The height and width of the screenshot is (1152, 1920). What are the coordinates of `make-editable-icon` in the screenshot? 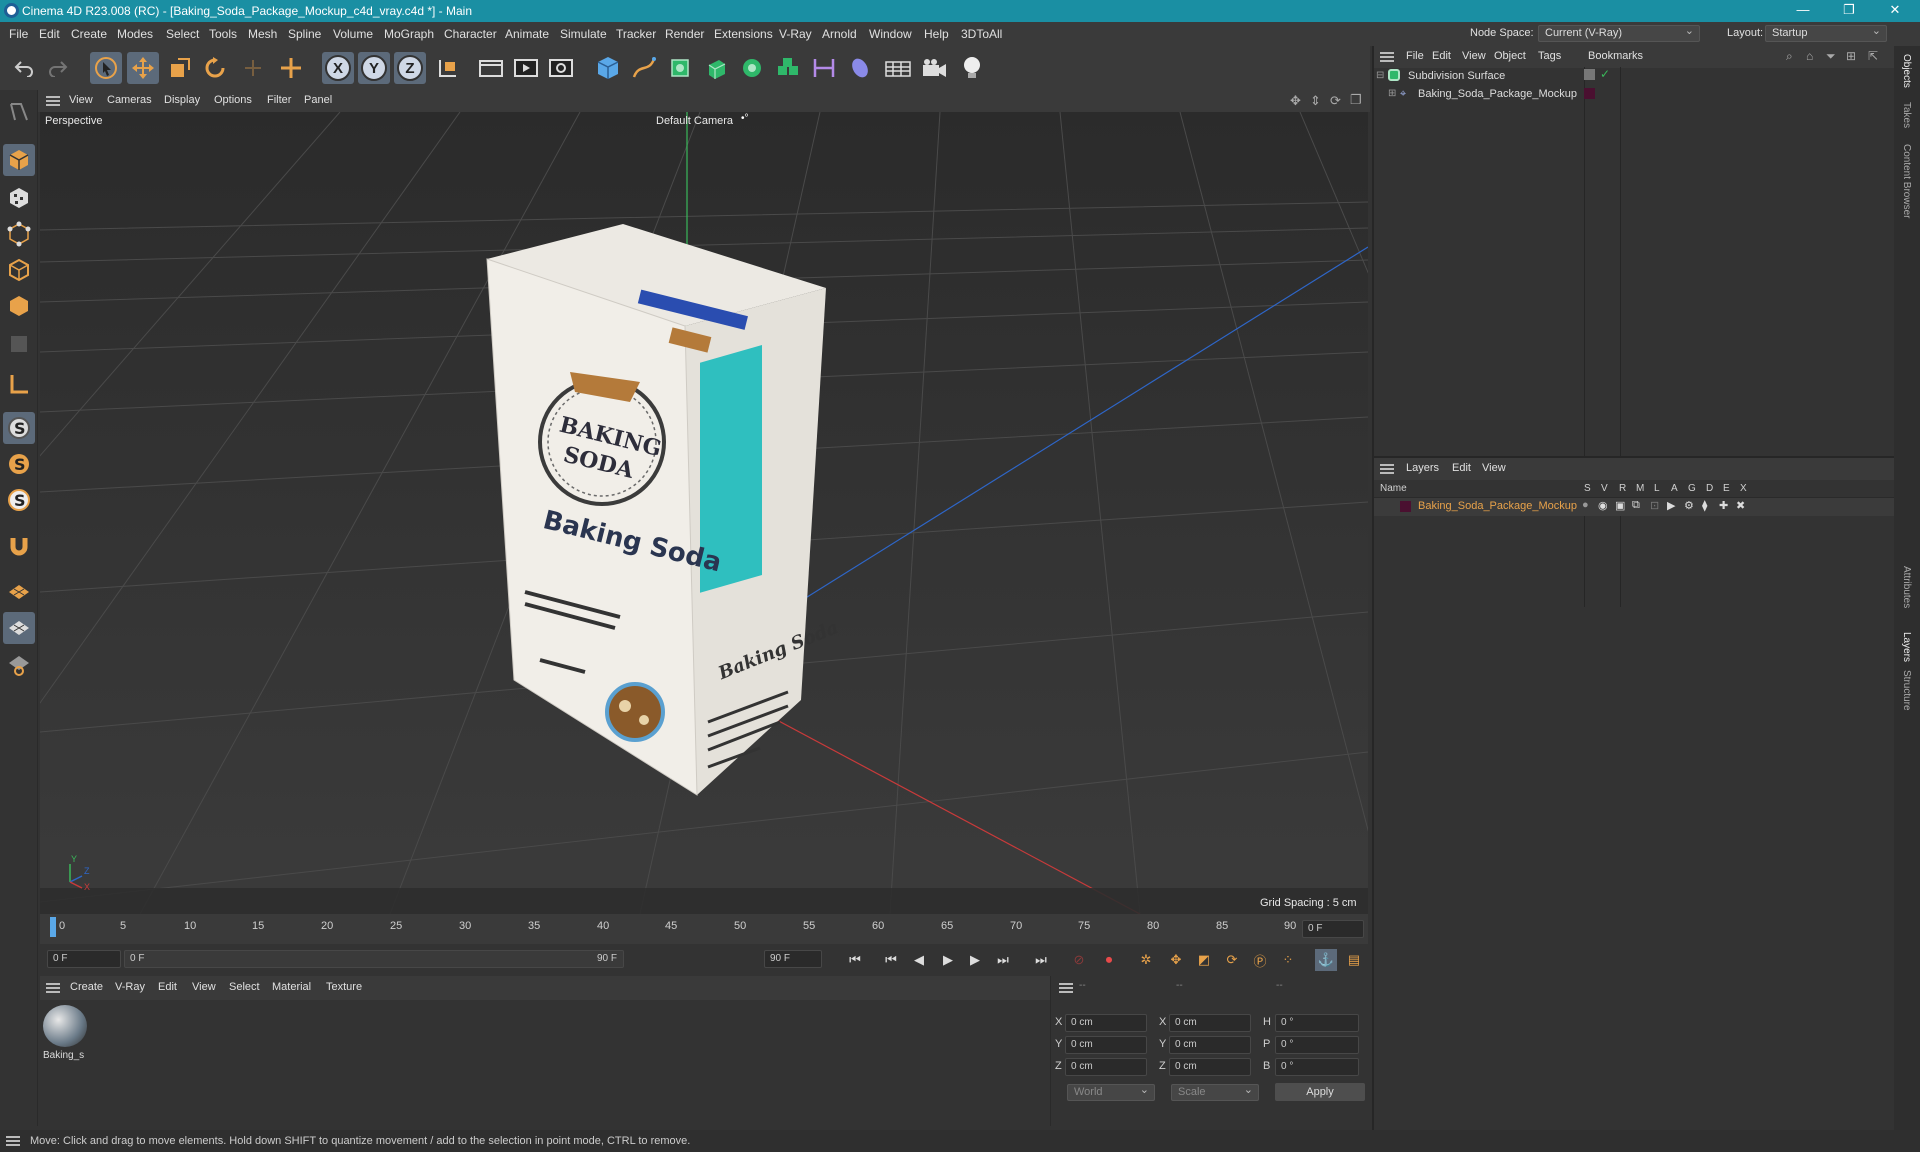 It's located at (19, 112).